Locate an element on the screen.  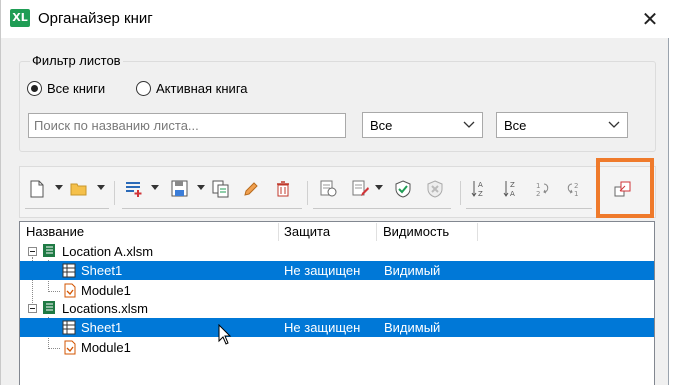
protect-view-button is located at coordinates (329, 189).